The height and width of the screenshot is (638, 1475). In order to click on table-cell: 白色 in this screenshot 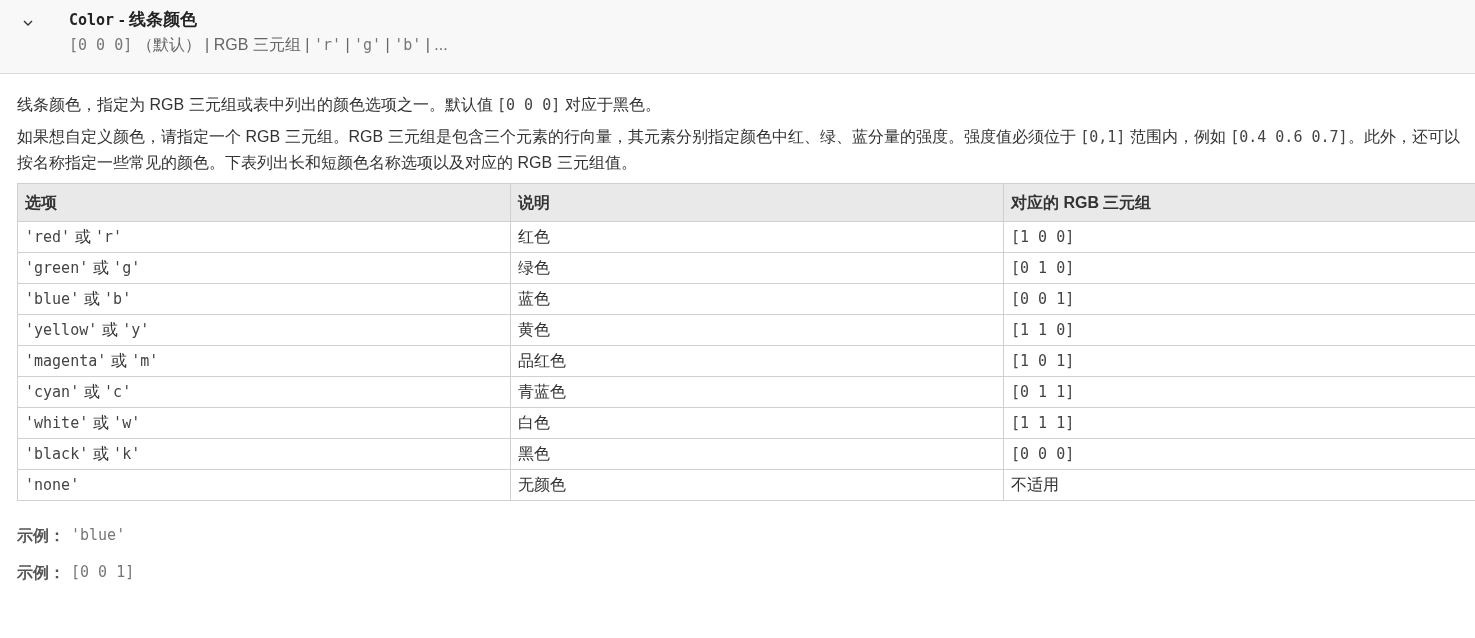, I will do `click(757, 423)`.